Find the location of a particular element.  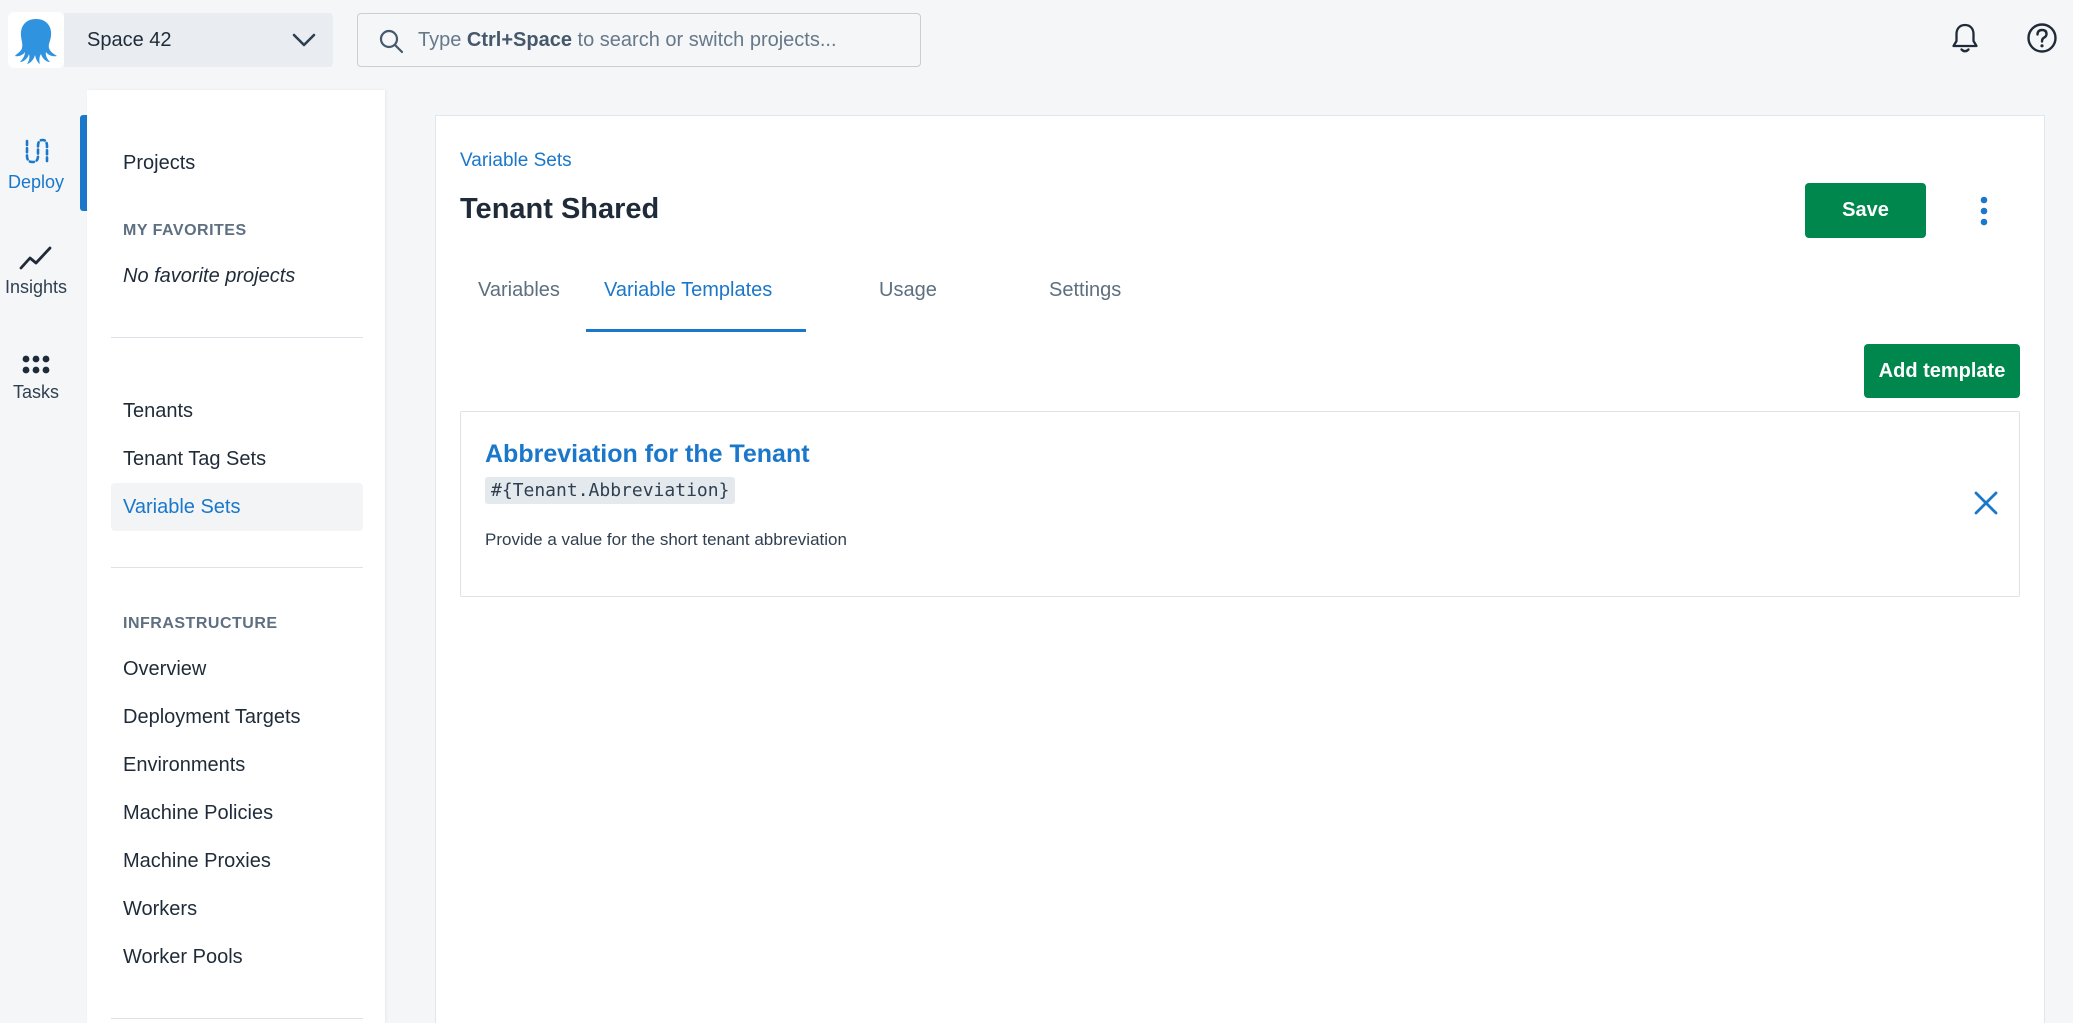

rail-item-deploy: Deploy is located at coordinates (36, 163).